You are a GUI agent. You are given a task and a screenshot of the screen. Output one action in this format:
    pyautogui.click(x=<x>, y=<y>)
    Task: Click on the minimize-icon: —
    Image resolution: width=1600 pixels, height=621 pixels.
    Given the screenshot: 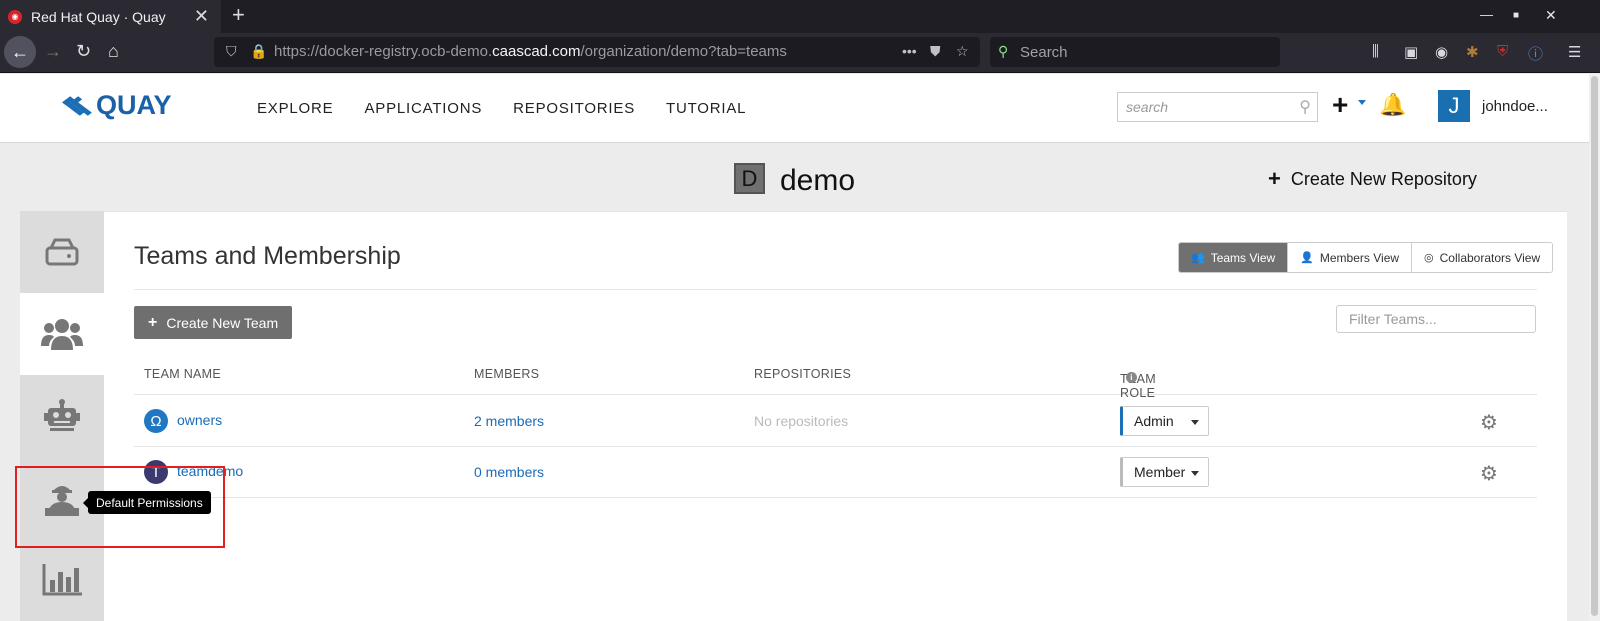 What is the action you would take?
    pyautogui.click(x=1486, y=14)
    